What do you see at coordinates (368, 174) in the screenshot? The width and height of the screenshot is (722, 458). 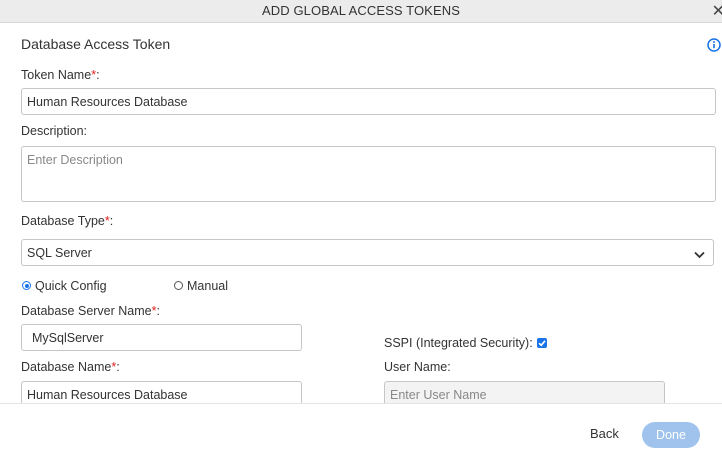 I see `description-textarea: Enter Description` at bounding box center [368, 174].